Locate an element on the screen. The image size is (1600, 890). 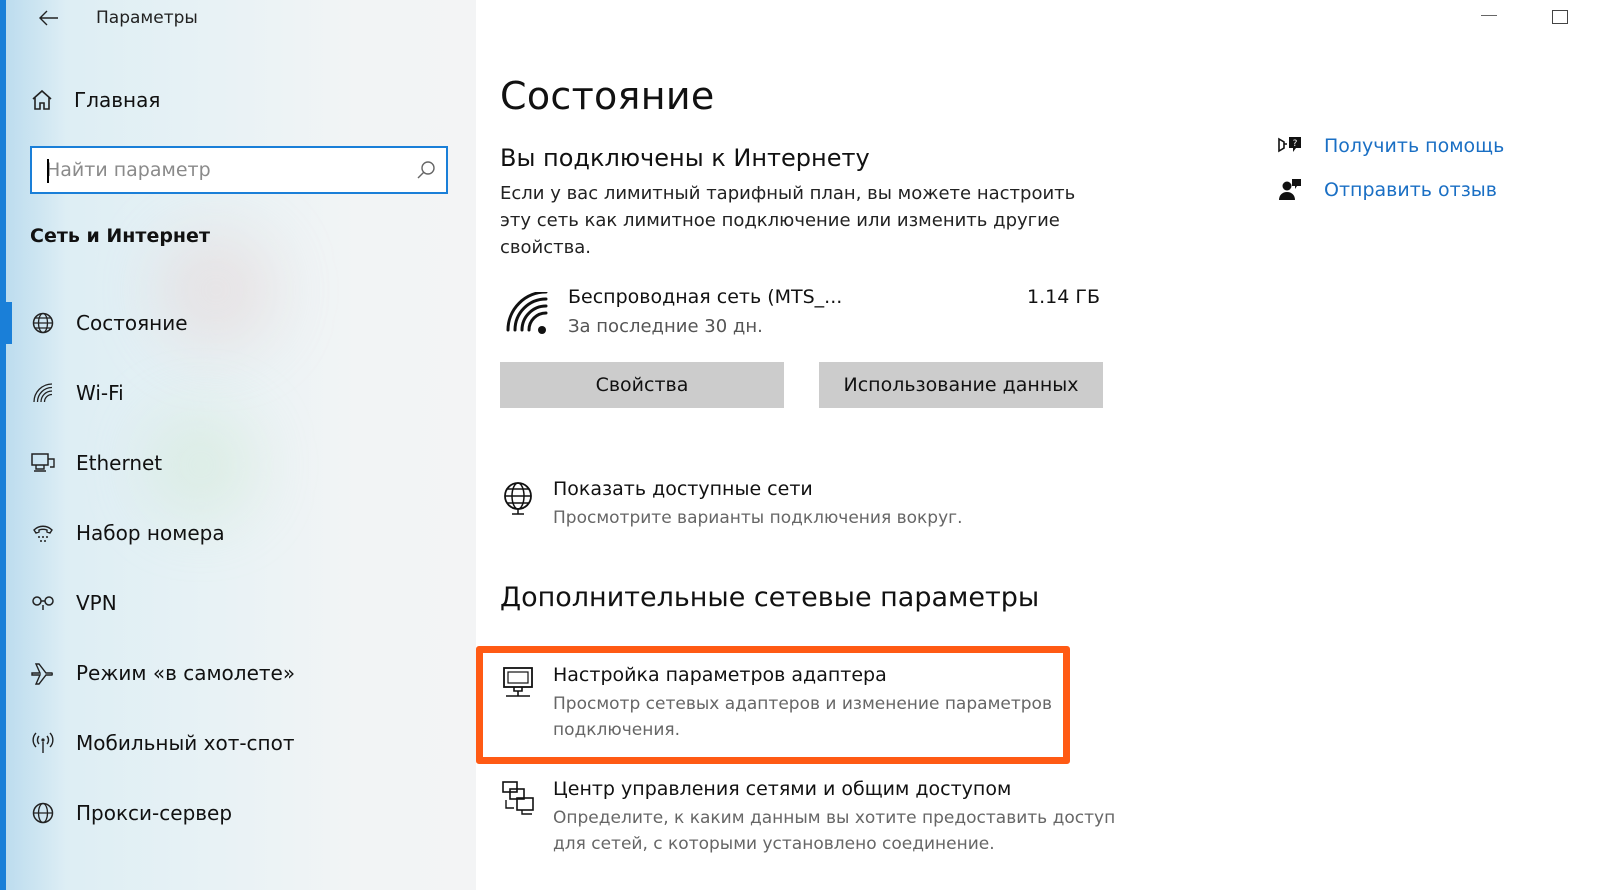
sidebar-item-label: Состояние is located at coordinates (132, 323).